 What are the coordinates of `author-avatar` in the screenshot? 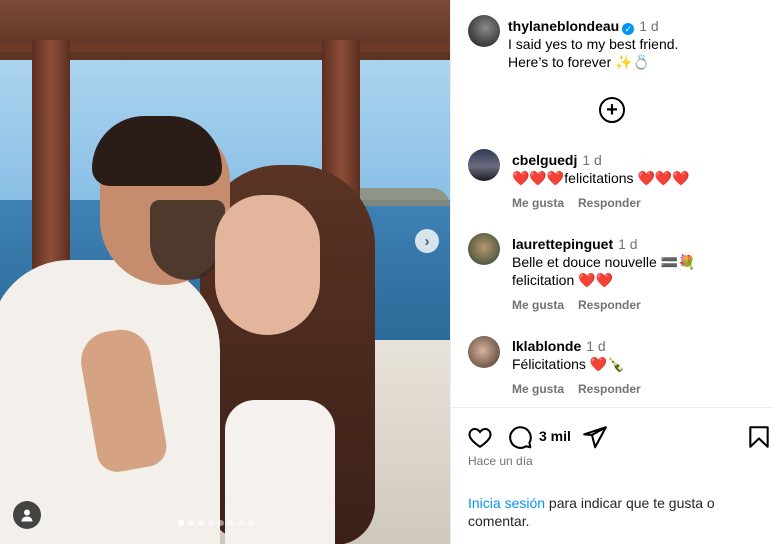 It's located at (484, 31).